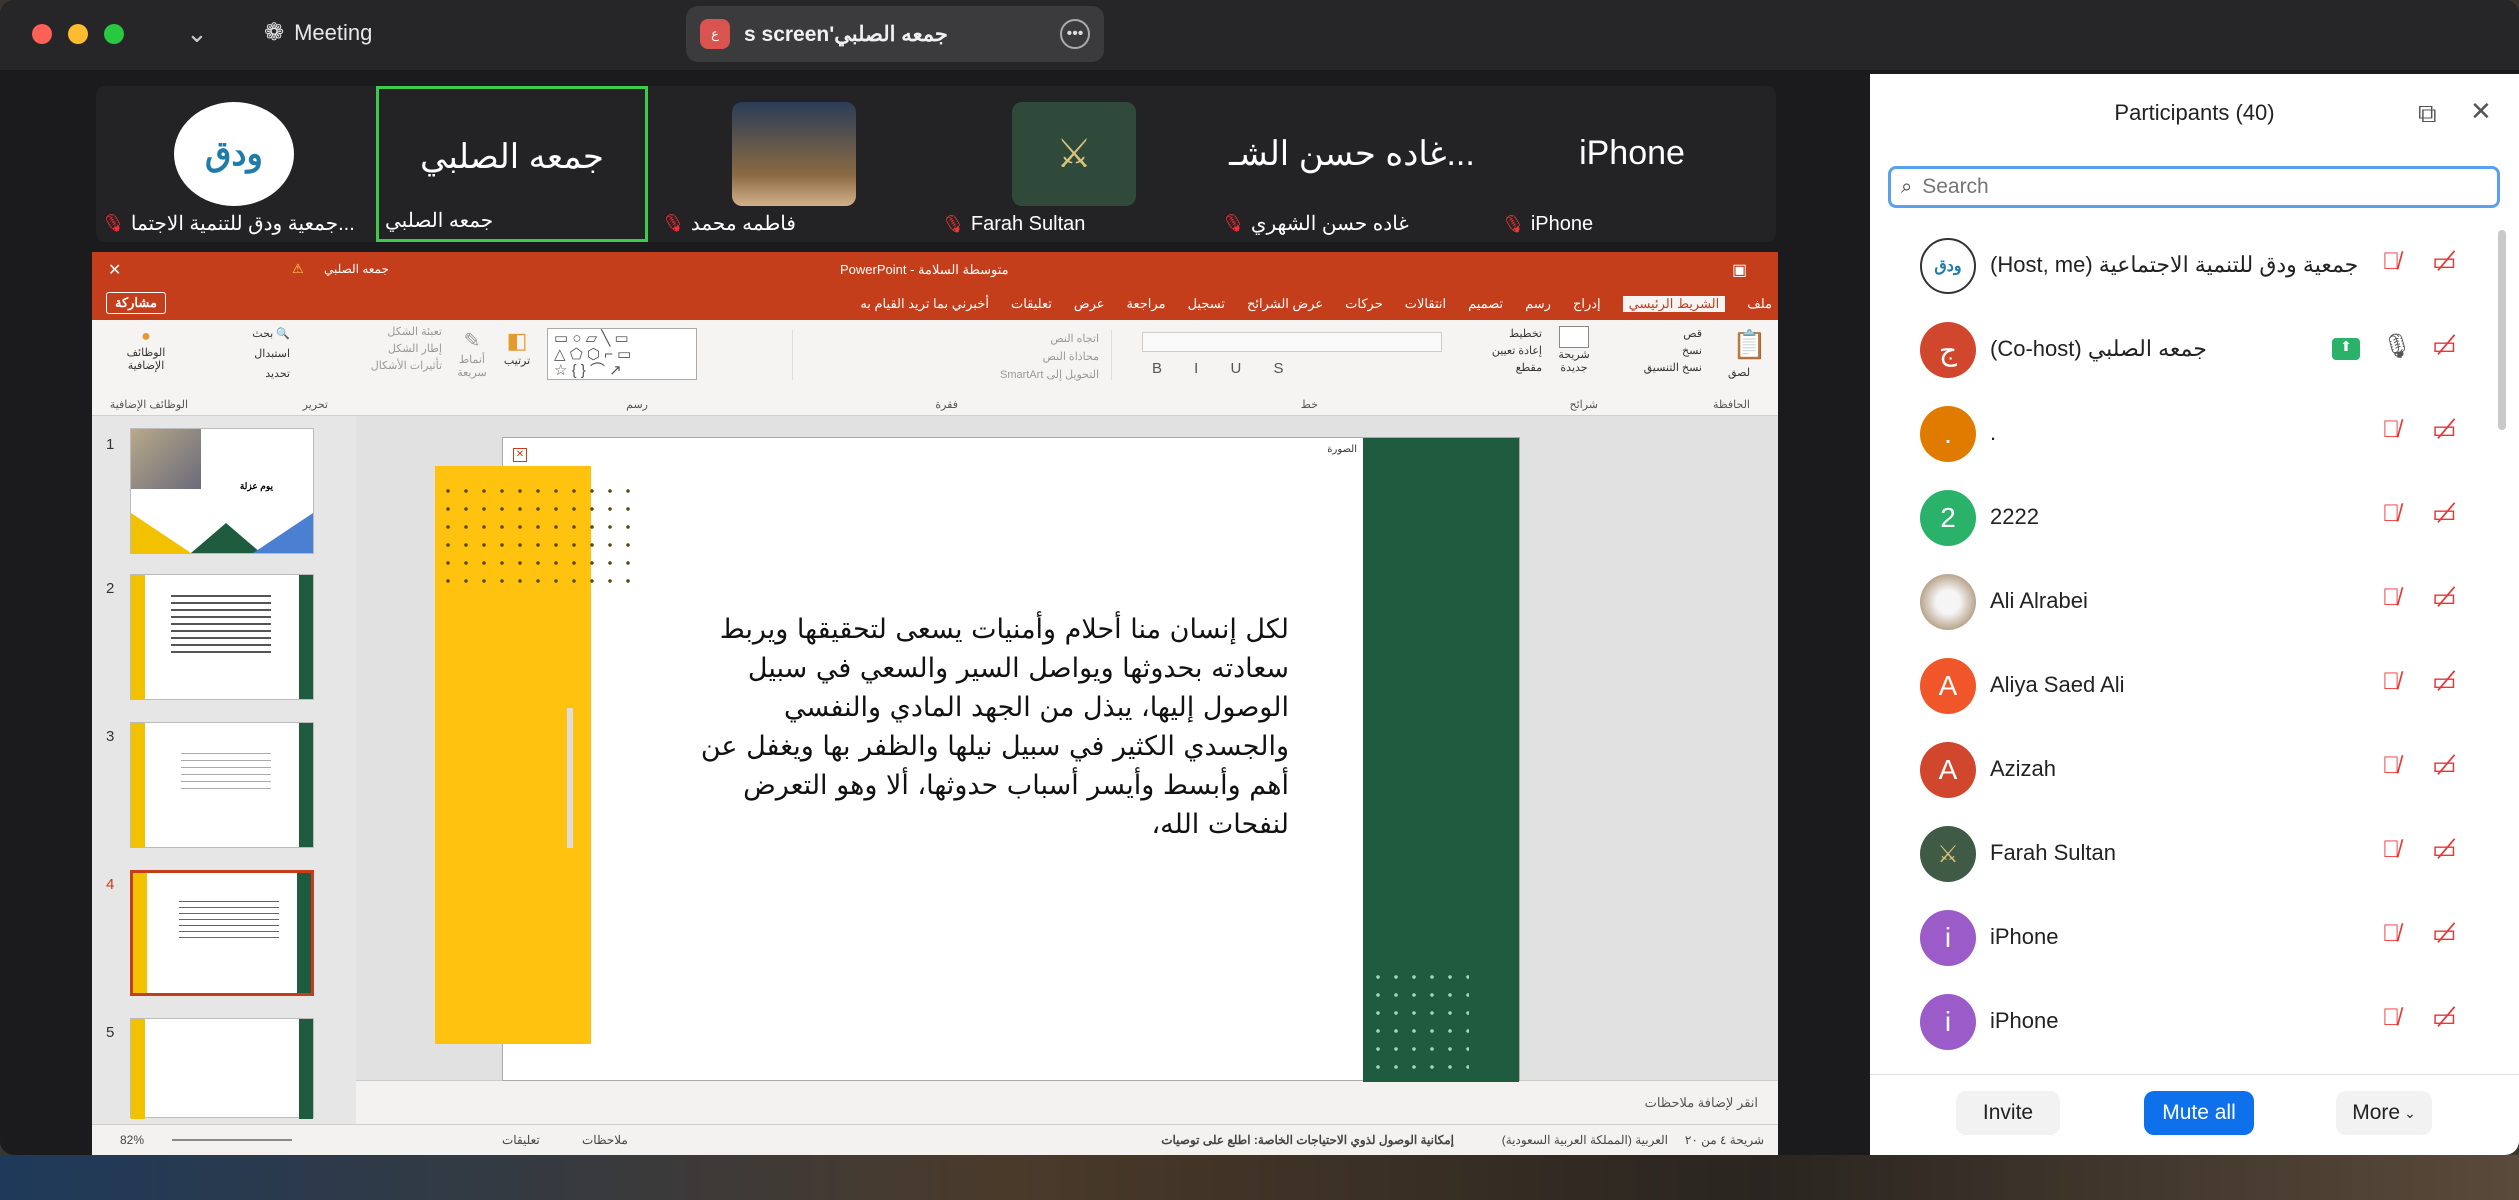 The image size is (2519, 1200). What do you see at coordinates (1485, 304) in the screenshot?
I see `tab-design: تصميم` at bounding box center [1485, 304].